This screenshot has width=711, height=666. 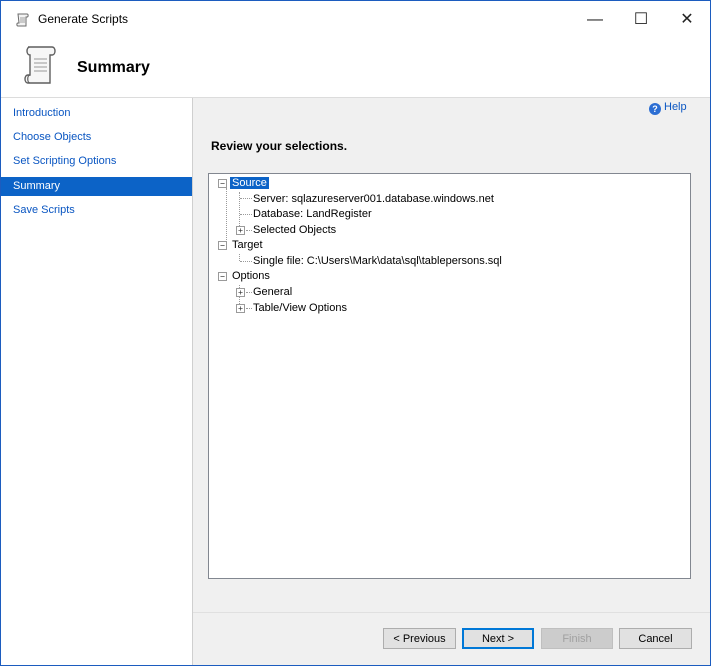 I want to click on help-label: Help, so click(x=675, y=107).